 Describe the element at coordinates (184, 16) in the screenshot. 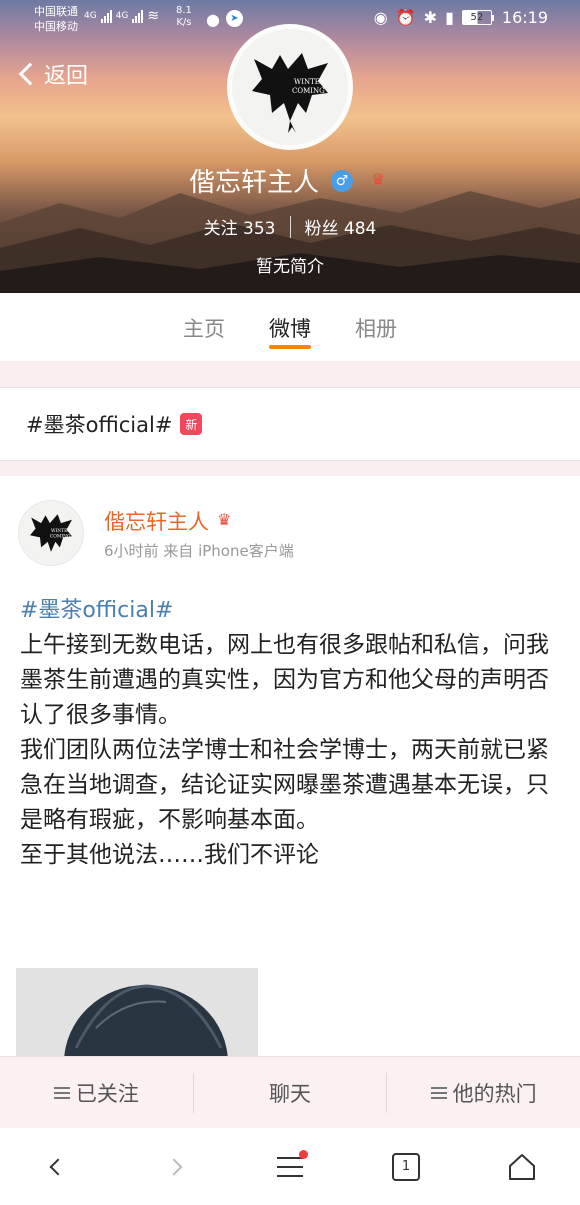

I see `network-speed: 8.1 K/s` at that location.